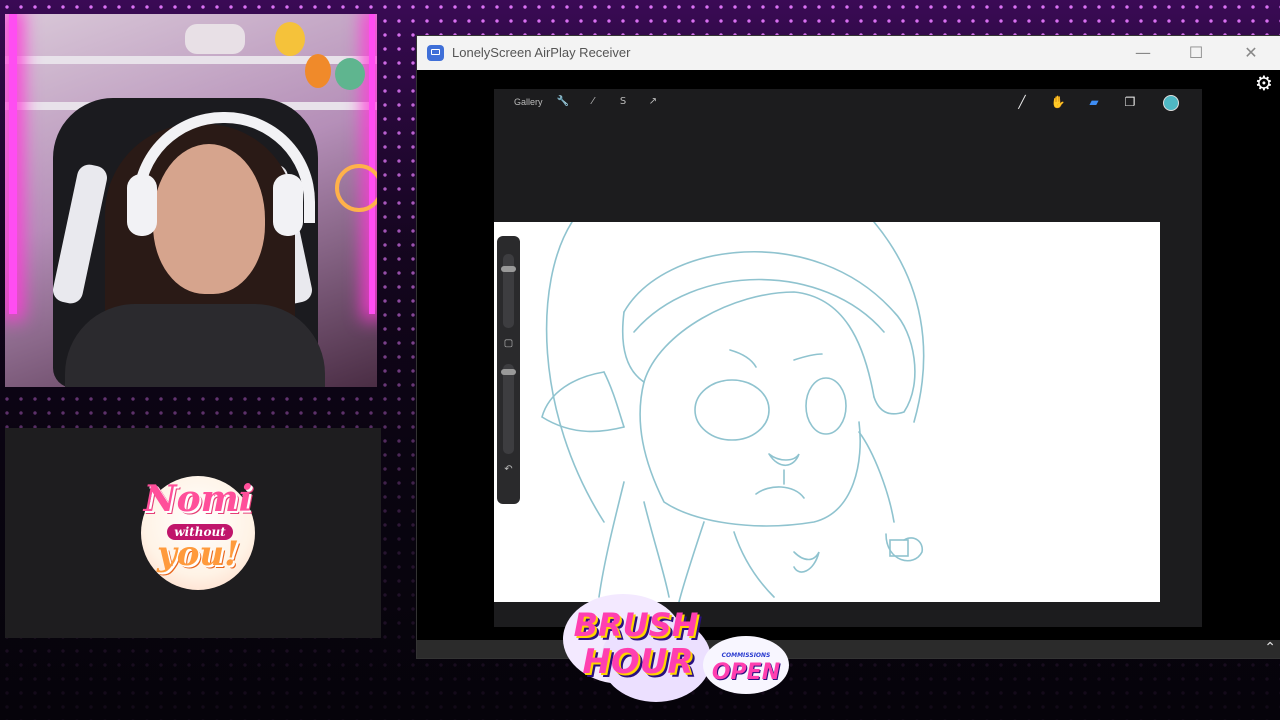 The image size is (1280, 720). I want to click on title-bar: LonelyScreen AirPlay Receiver — ☐ ✕, so click(848, 53).